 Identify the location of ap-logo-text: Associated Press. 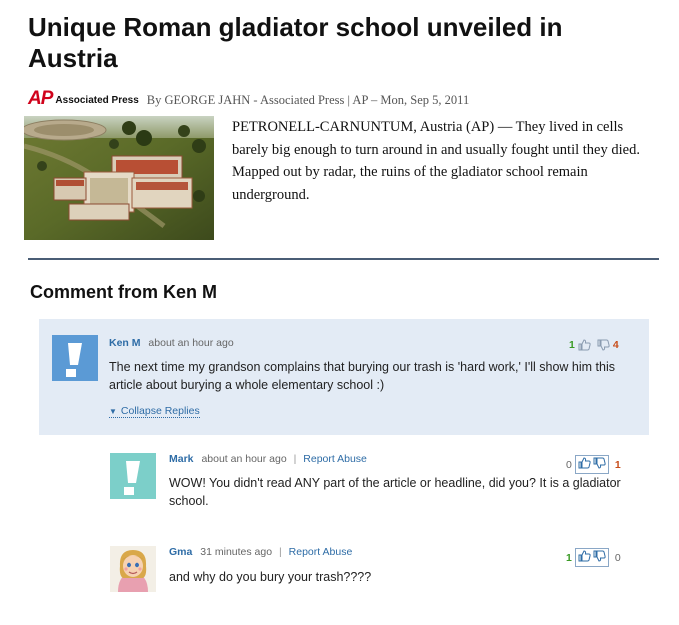
(97, 100).